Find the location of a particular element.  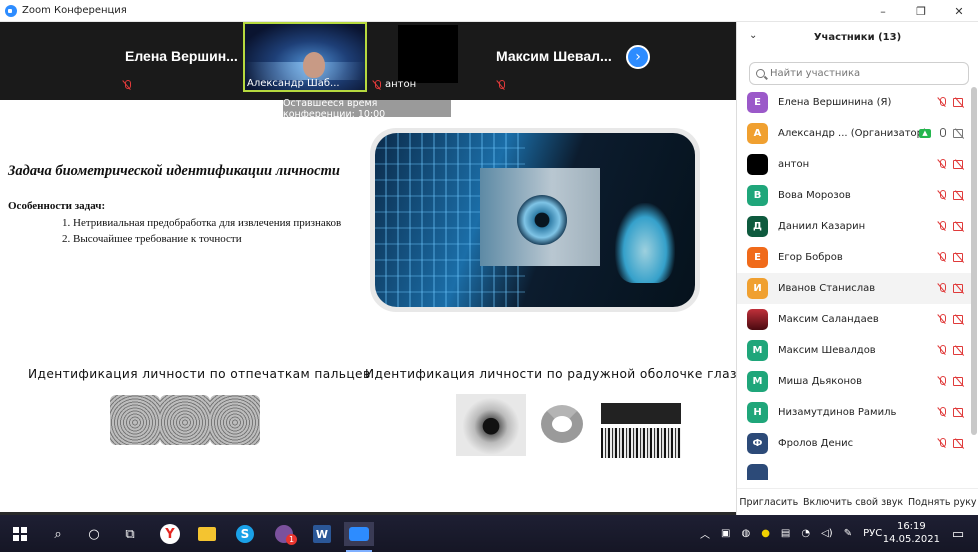

viber-icon: 1 is located at coordinates (284, 534).